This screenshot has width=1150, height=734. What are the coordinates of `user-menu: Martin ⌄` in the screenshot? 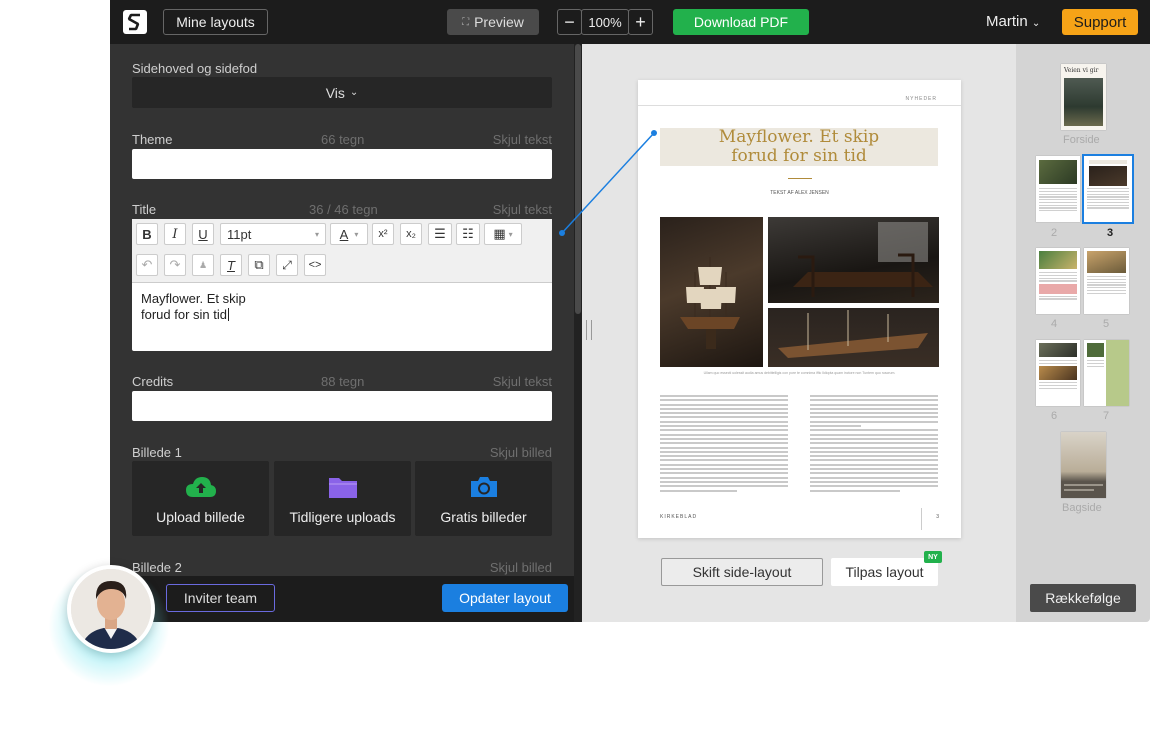 It's located at (1013, 21).